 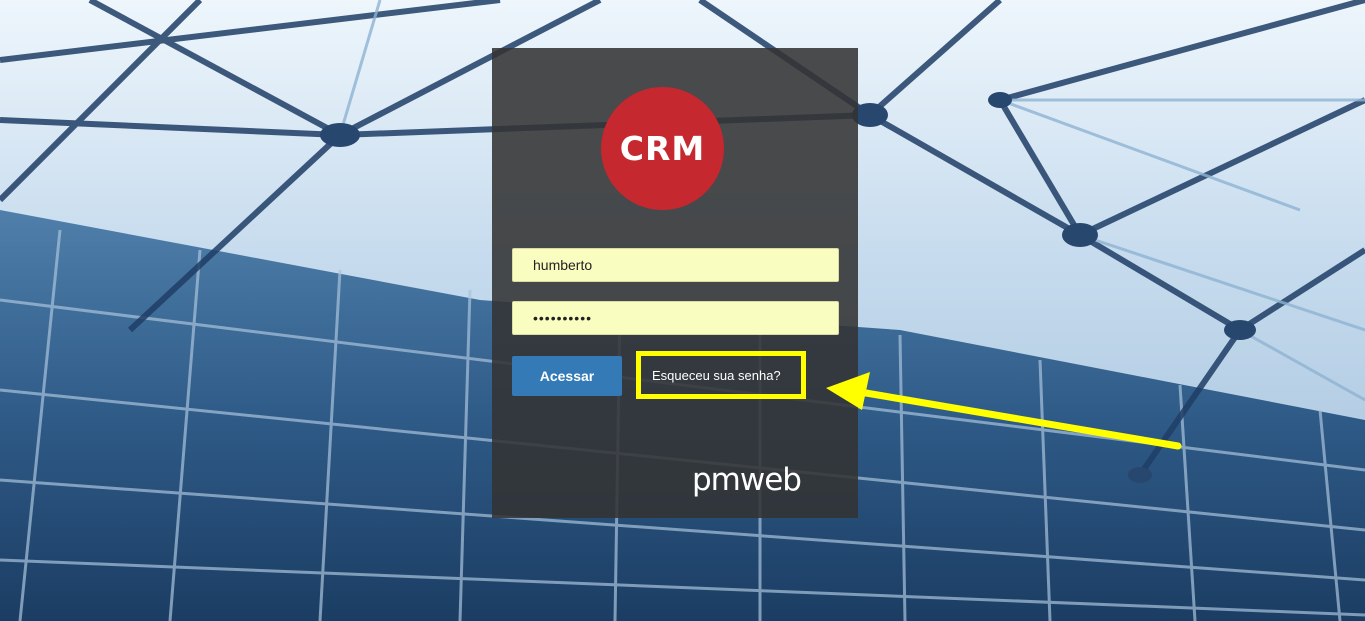 I want to click on username-field, so click(x=675, y=265).